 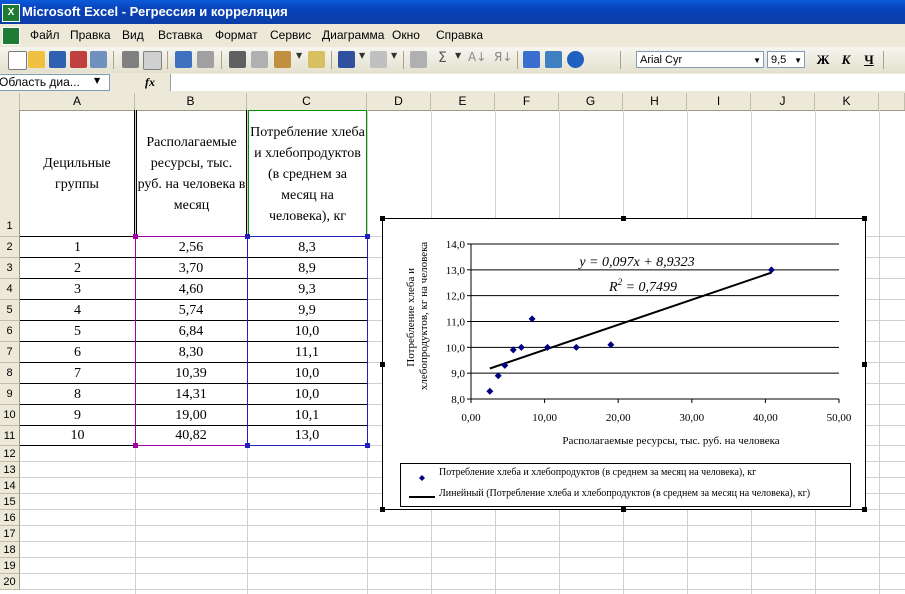 I want to click on column-header: B, so click(x=191, y=101).